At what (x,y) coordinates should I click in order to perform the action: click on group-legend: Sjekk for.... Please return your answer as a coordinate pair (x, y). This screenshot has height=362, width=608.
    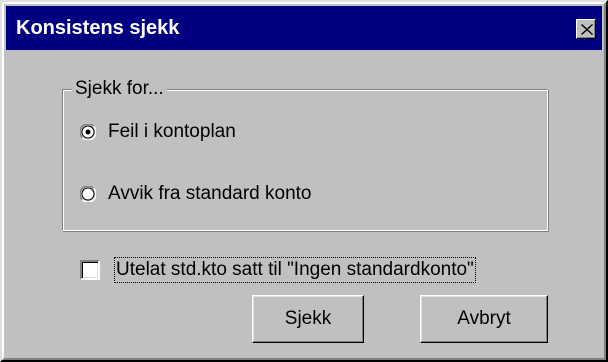
    Looking at the image, I should click on (119, 89).